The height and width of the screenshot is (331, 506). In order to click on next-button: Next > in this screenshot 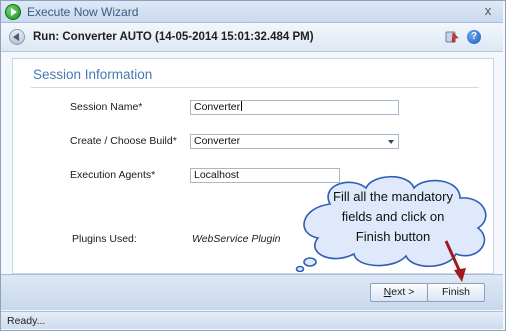, I will do `click(399, 292)`.